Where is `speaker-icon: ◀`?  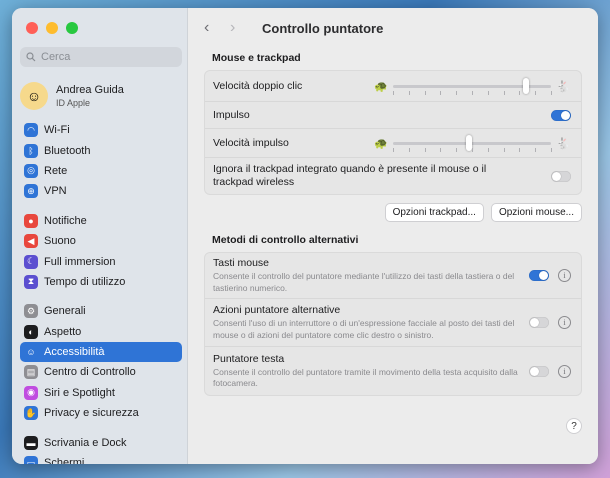
speaker-icon: ◀ is located at coordinates (31, 241).